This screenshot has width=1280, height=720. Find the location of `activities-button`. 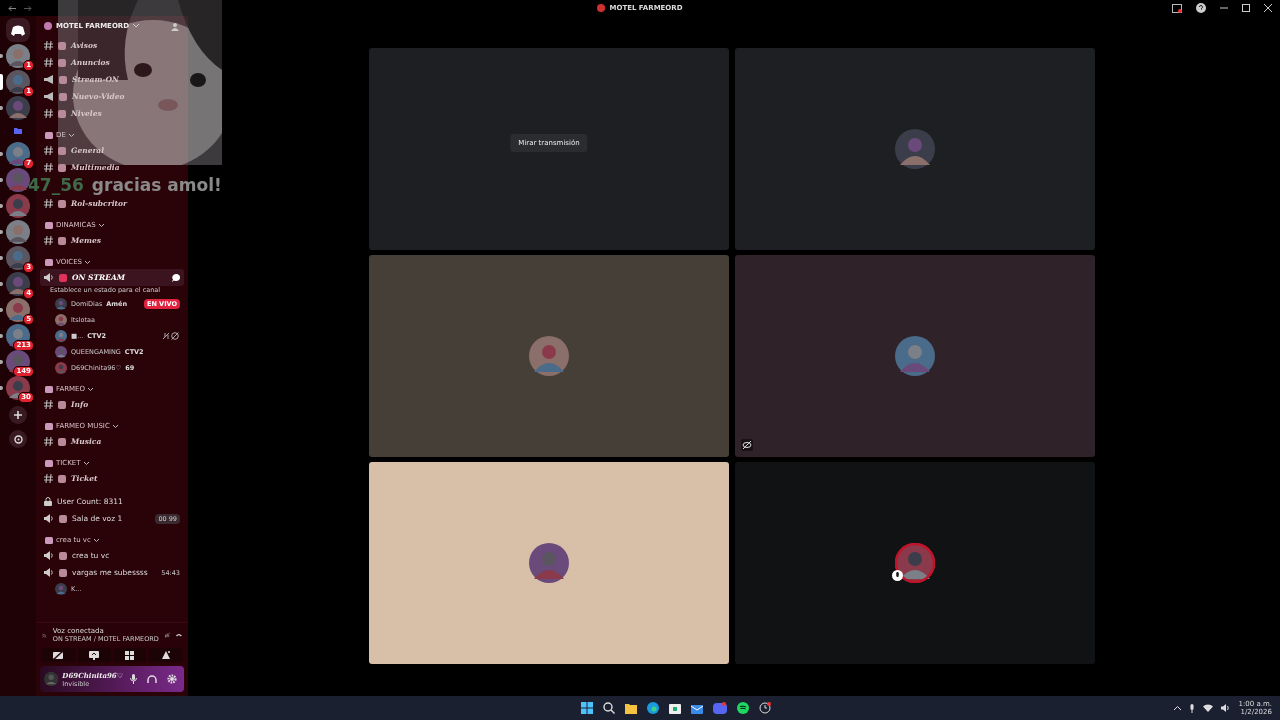

activities-button is located at coordinates (130, 655).